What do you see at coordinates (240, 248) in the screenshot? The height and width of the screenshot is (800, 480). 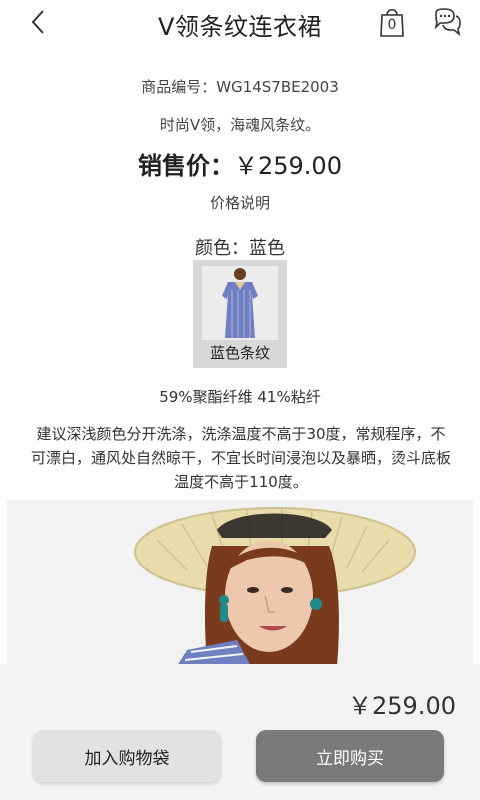 I see `color-label: 颜色：蓝色` at bounding box center [240, 248].